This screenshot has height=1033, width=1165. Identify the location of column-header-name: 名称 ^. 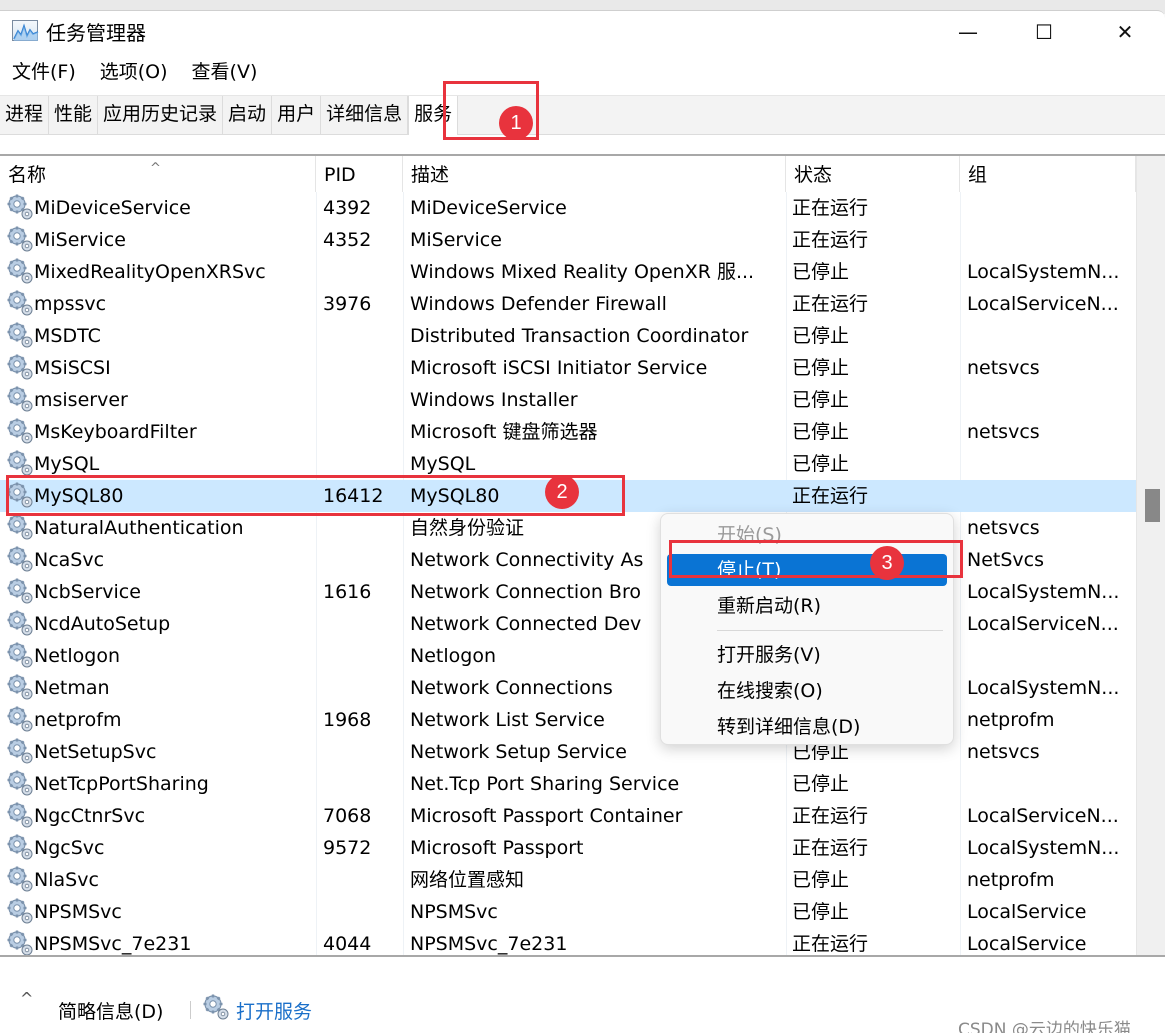
(158, 174).